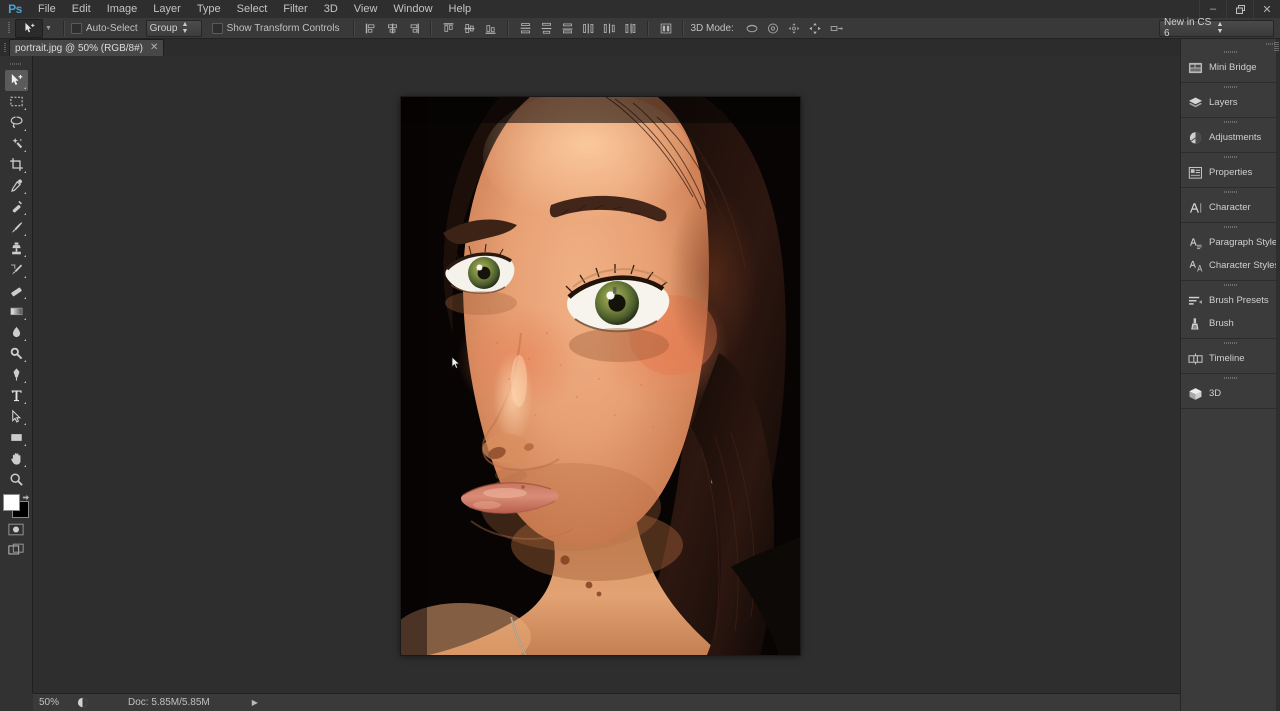  I want to click on quick-mask-mode-button, so click(16, 529).